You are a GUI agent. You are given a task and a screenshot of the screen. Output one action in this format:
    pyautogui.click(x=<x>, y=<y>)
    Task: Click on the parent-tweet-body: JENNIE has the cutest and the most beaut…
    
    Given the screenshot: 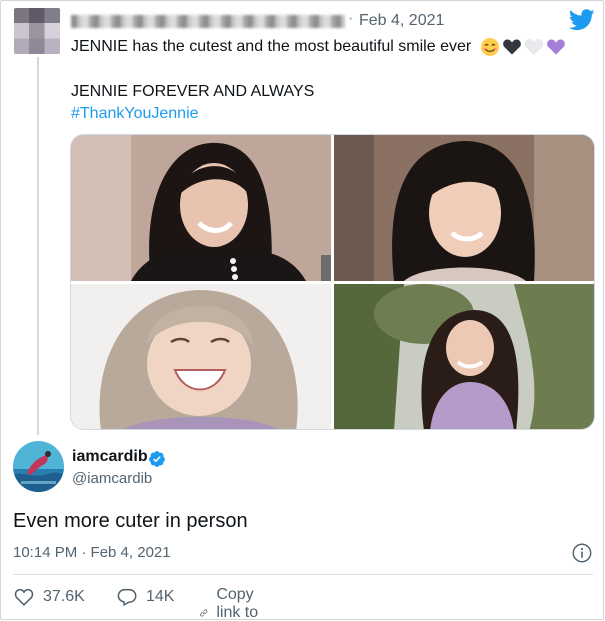 What is the action you would take?
    pyautogui.click(x=271, y=47)
    